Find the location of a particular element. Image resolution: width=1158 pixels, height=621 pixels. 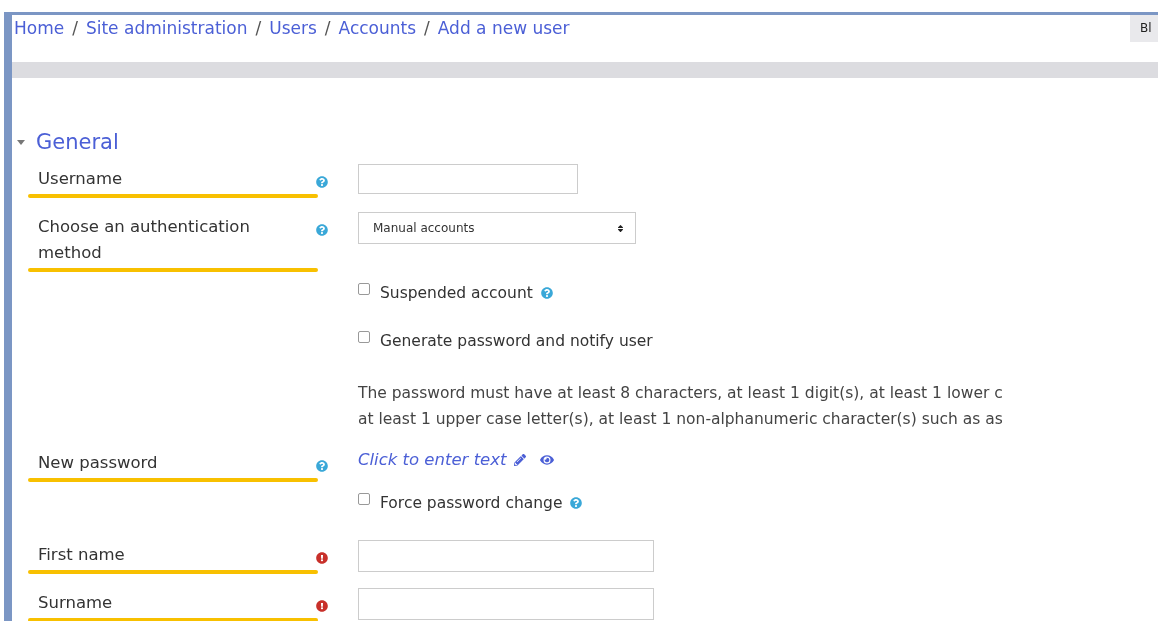

checkbox-label: Generate password and notify user is located at coordinates (516, 341).